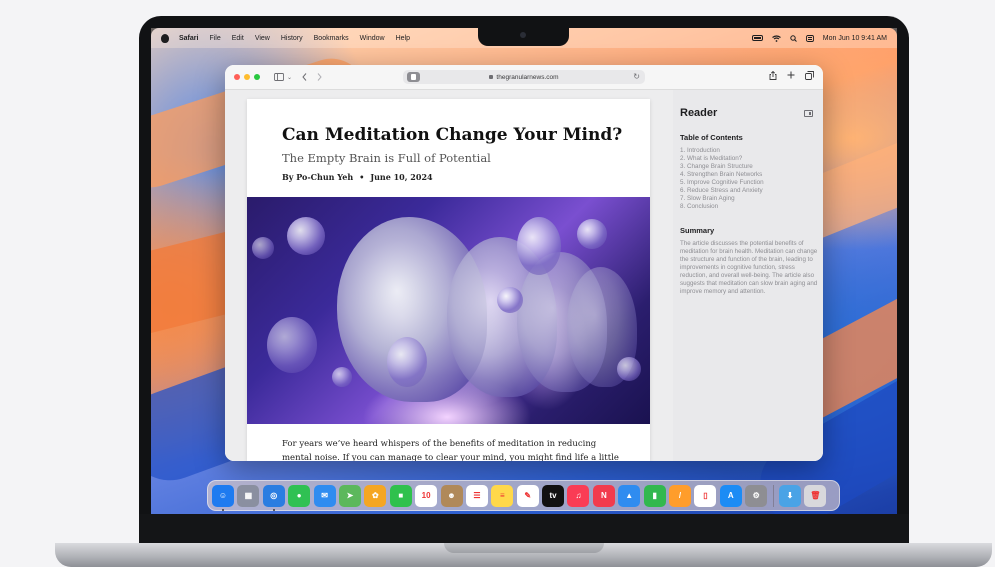 The image size is (995, 567). Describe the element at coordinates (747, 151) in the screenshot. I see `toc-item: 1. Introduction` at that location.